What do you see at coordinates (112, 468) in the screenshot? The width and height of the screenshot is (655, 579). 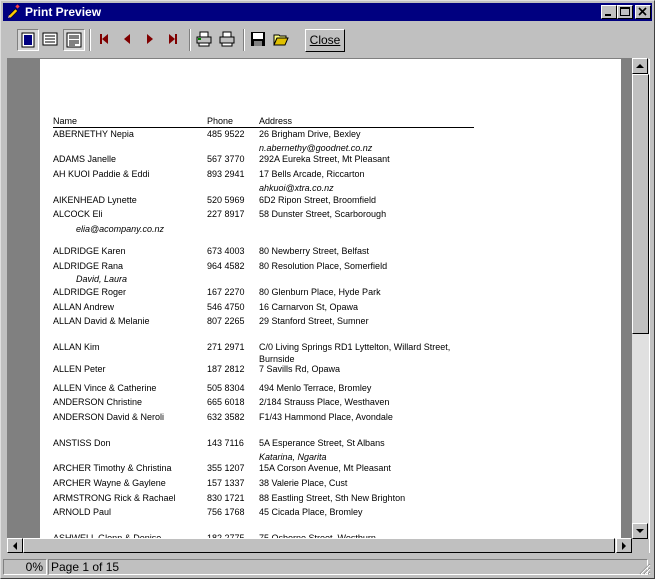 I see `cell-name: ARCHER Timothy & Christina` at bounding box center [112, 468].